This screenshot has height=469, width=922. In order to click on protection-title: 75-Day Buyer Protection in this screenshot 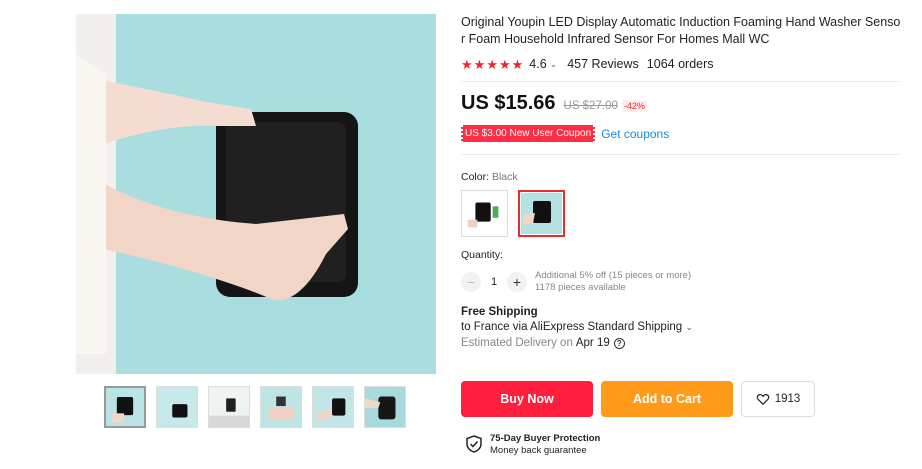, I will do `click(545, 438)`.